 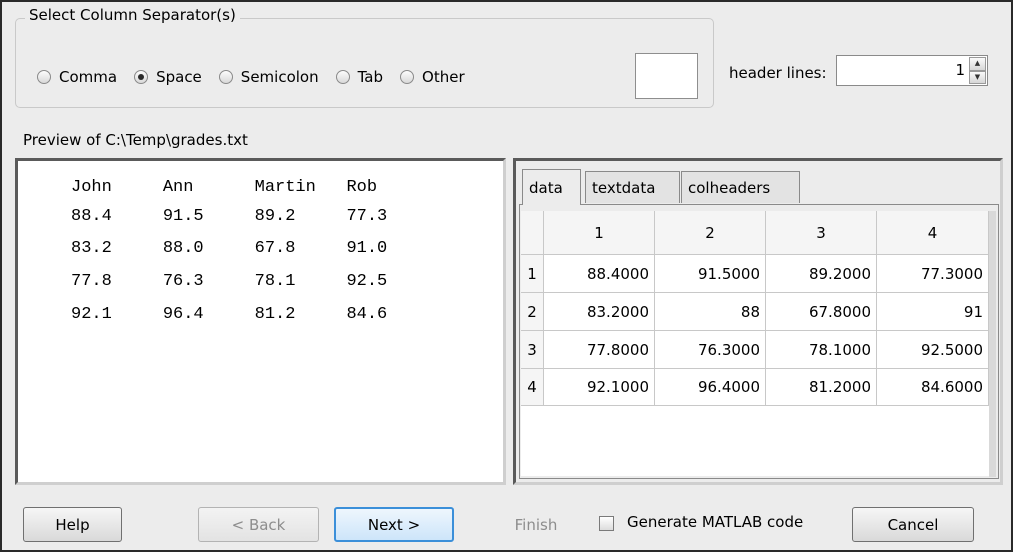 What do you see at coordinates (394, 524) in the screenshot?
I see `next-button: Next >` at bounding box center [394, 524].